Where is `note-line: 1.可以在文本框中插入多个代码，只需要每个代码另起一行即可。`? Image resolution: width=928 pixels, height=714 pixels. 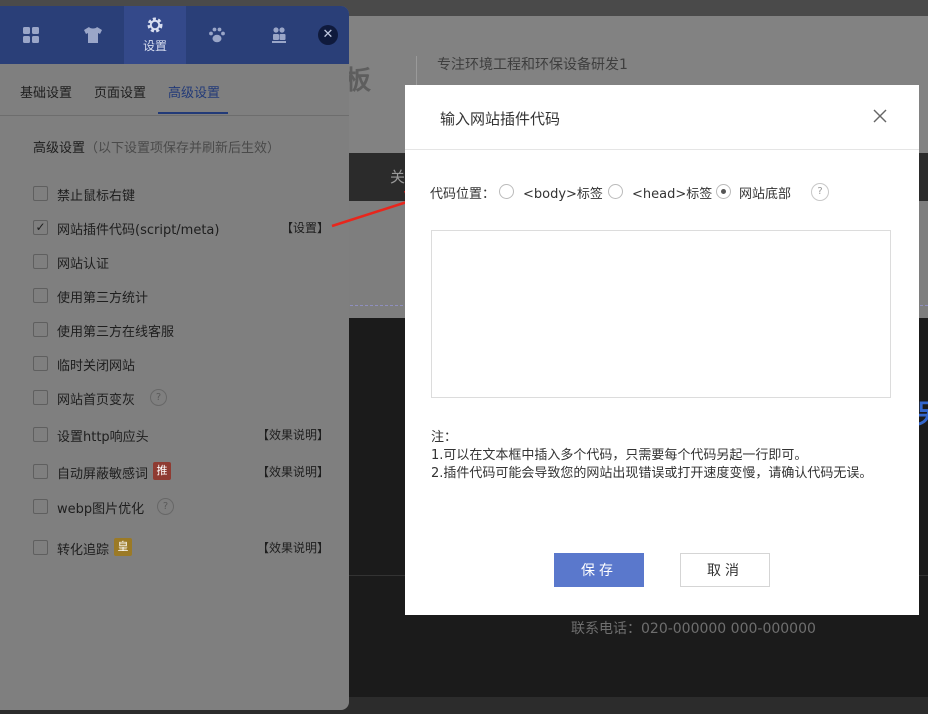 note-line: 1.可以在文本框中插入多个代码，只需要每个代码另起一行即可。 is located at coordinates (619, 455).